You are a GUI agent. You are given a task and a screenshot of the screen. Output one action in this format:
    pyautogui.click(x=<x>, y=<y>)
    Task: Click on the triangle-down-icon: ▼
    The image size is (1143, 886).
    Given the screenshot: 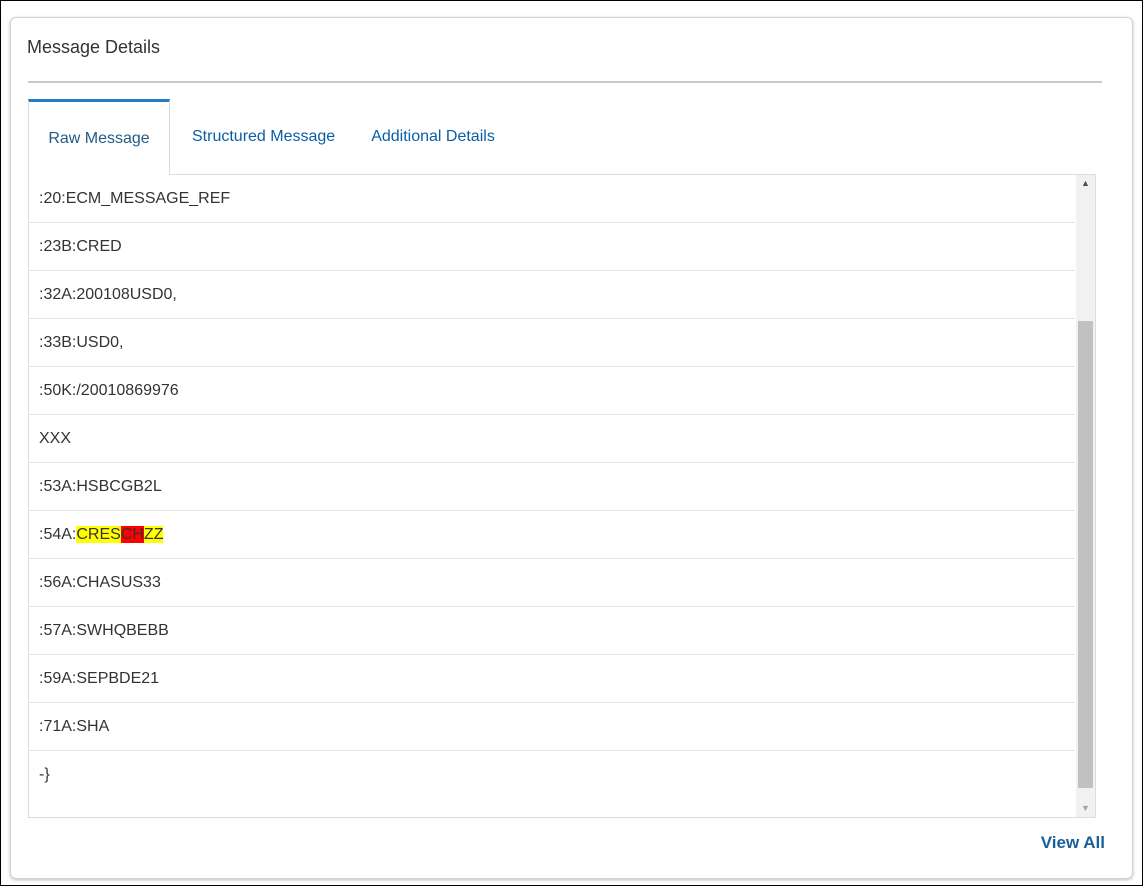 What is the action you would take?
    pyautogui.click(x=1085, y=808)
    